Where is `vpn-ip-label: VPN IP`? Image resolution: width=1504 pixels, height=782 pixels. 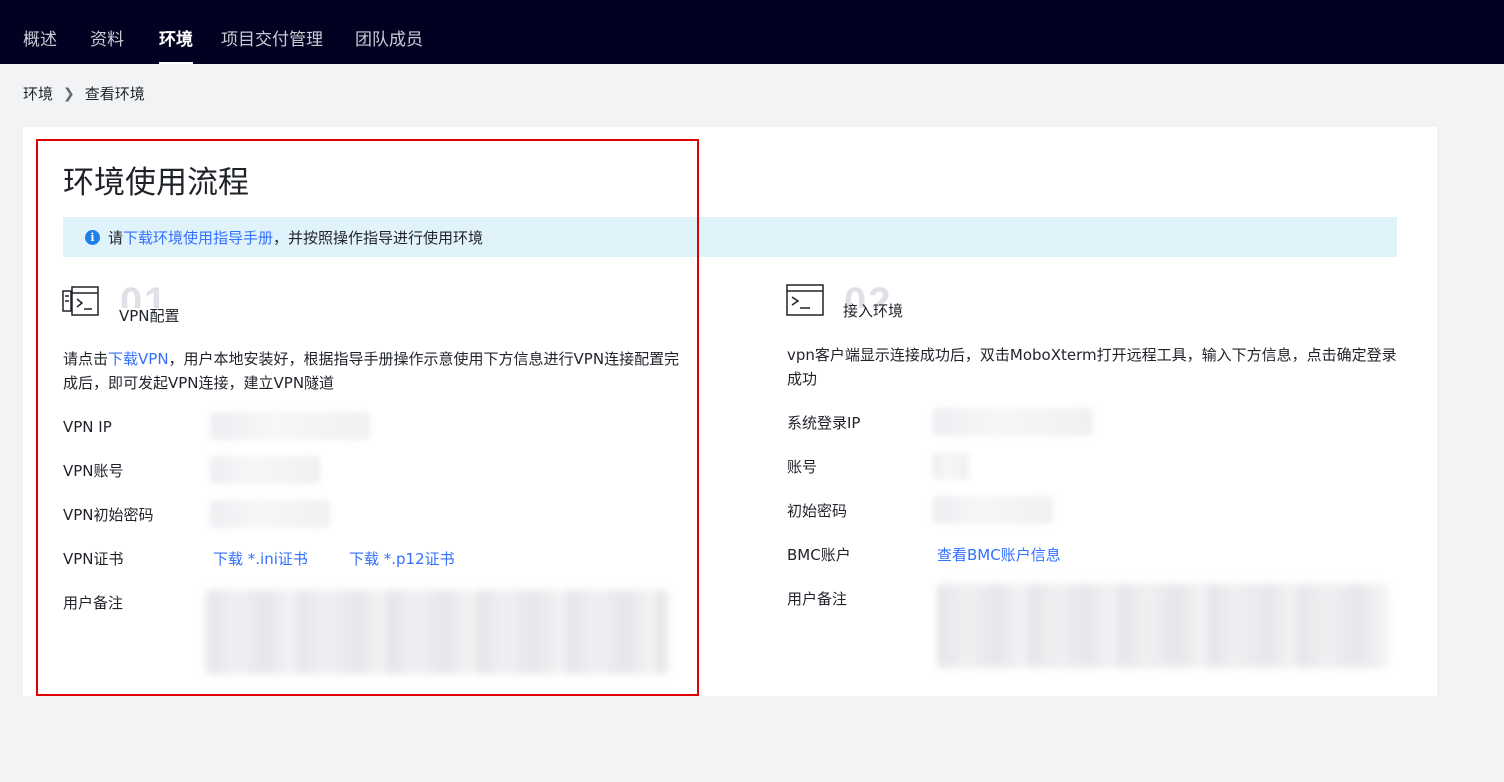 vpn-ip-label: VPN IP is located at coordinates (87, 427).